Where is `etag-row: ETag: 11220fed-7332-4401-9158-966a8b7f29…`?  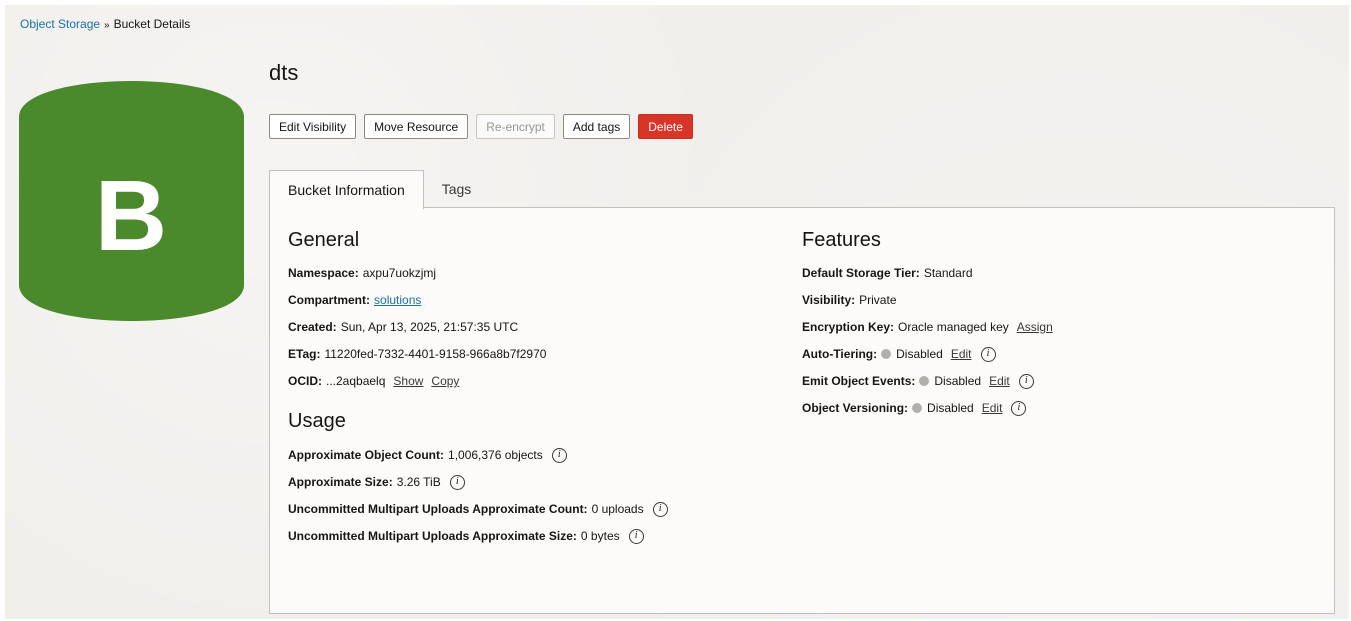
etag-row: ETag: 11220fed-7332-4401-9158-966a8b7f29… is located at coordinates (478, 354).